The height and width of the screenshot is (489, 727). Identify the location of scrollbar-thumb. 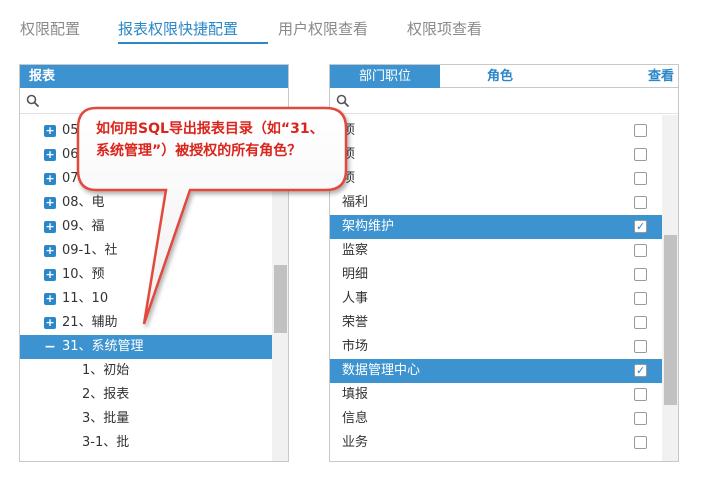
(670, 320).